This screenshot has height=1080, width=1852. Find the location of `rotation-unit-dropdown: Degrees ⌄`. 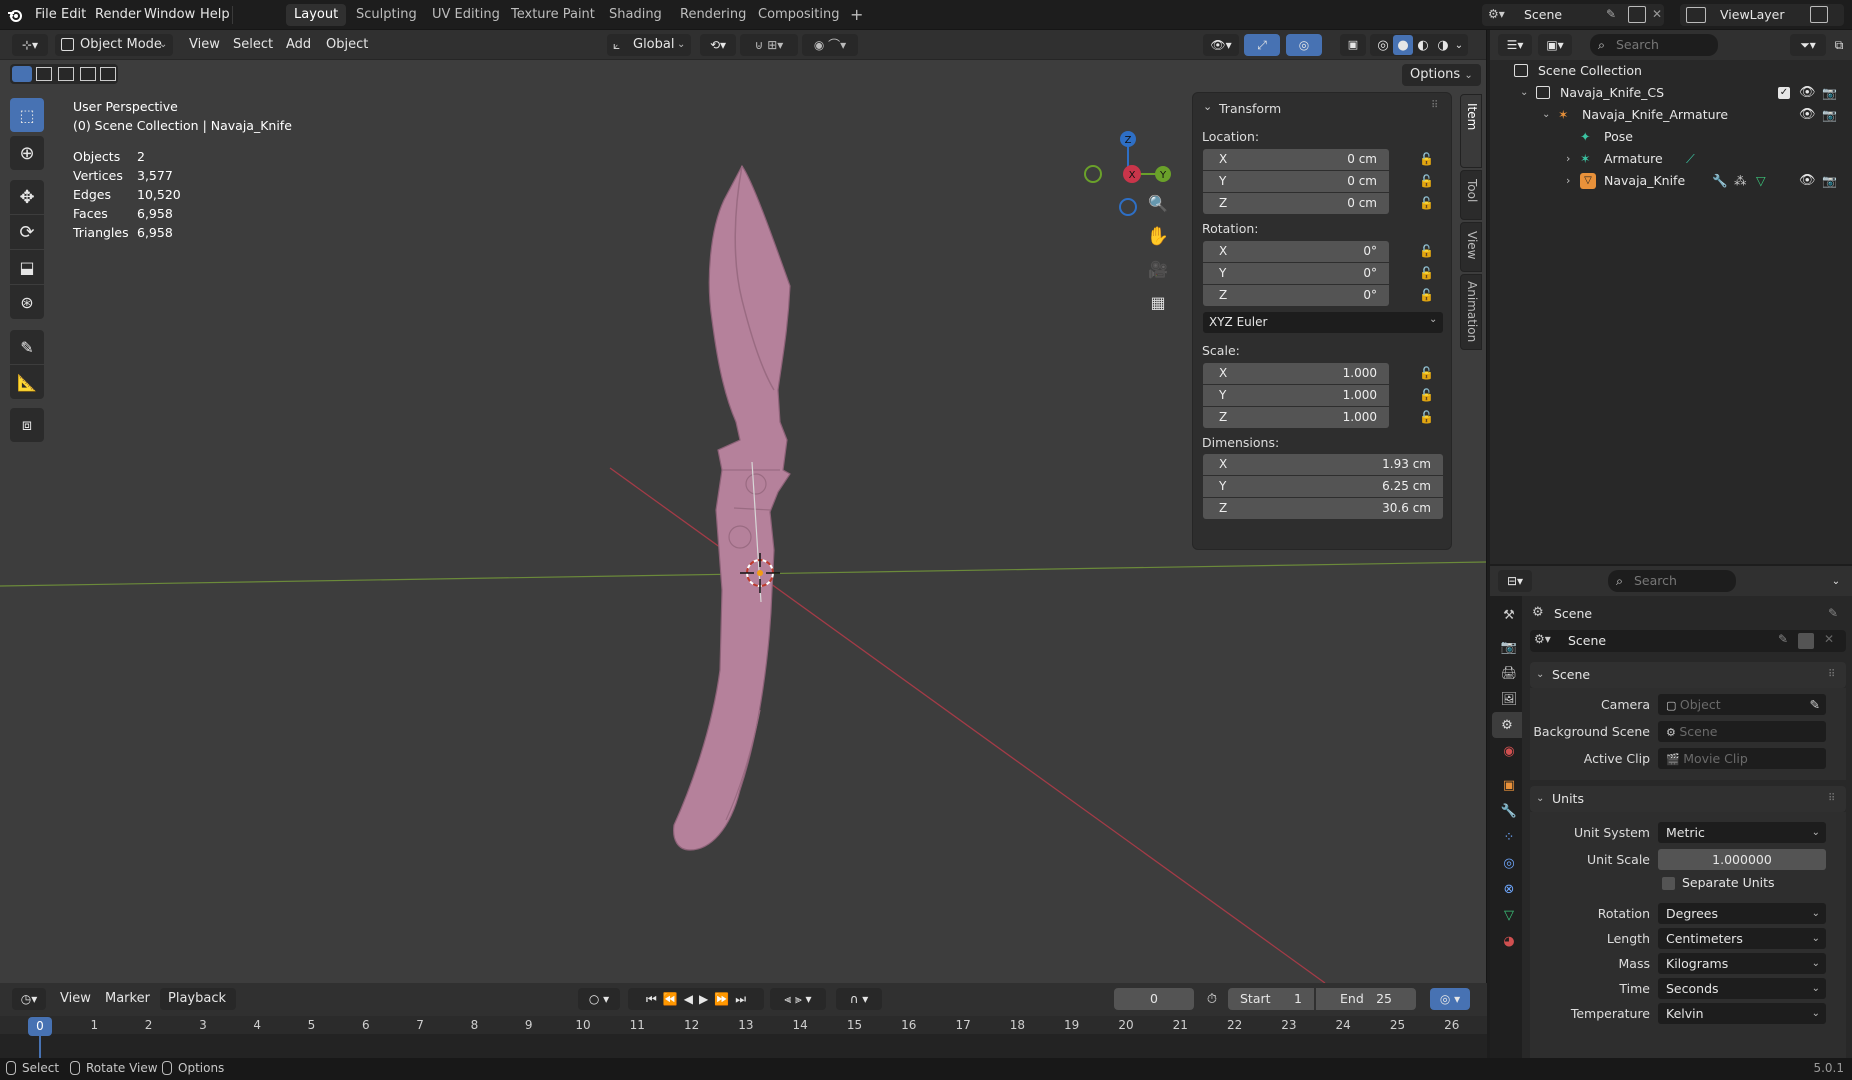

rotation-unit-dropdown: Degrees ⌄ is located at coordinates (1742, 913).